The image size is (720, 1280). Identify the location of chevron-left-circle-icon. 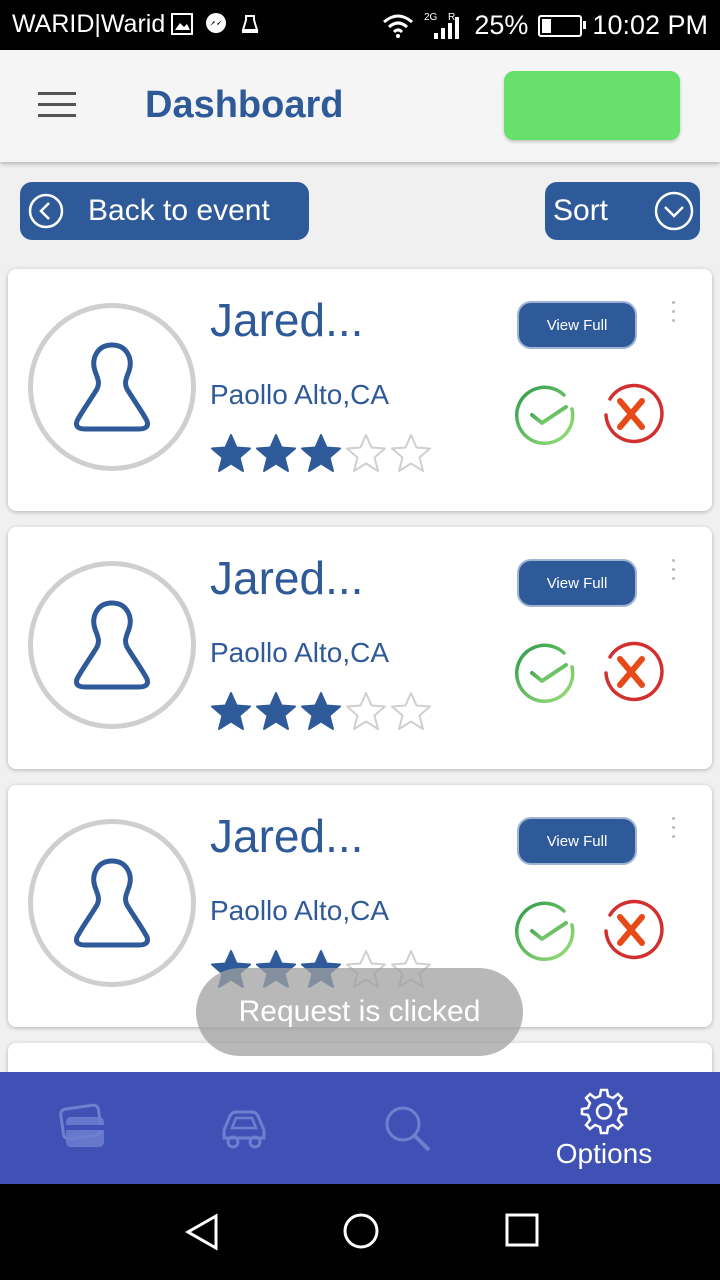
(46, 211).